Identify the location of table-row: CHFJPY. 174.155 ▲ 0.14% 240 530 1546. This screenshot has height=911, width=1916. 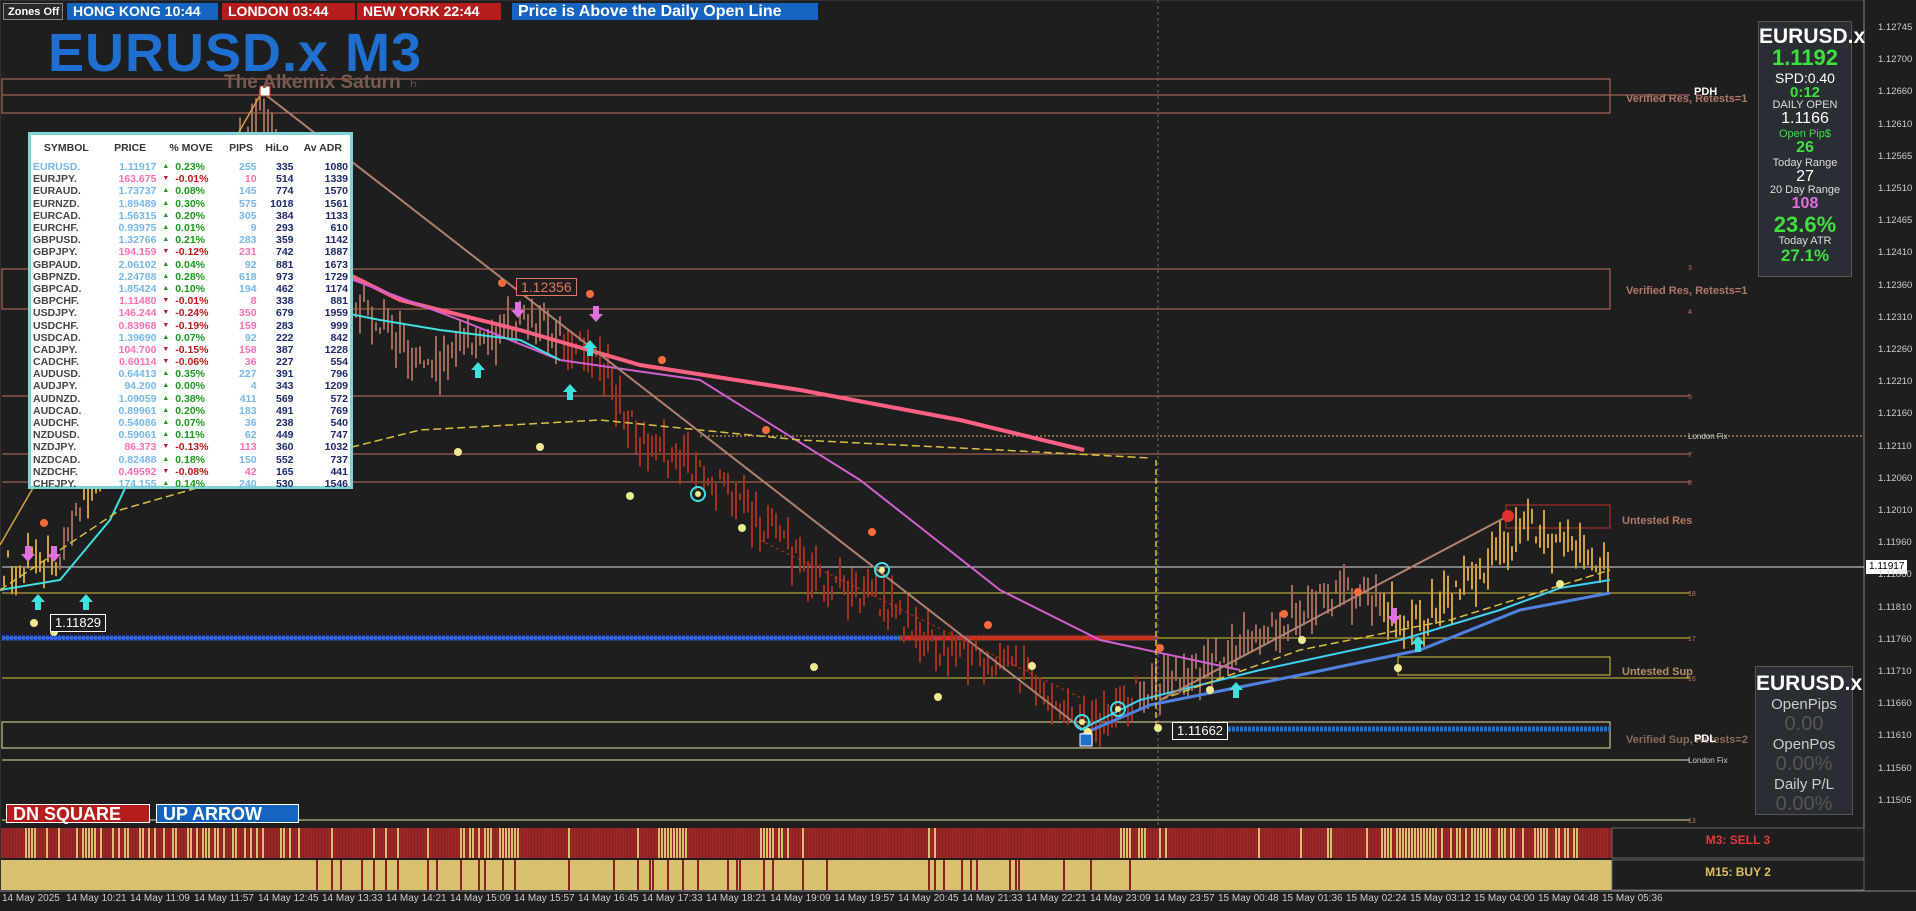
(190, 484).